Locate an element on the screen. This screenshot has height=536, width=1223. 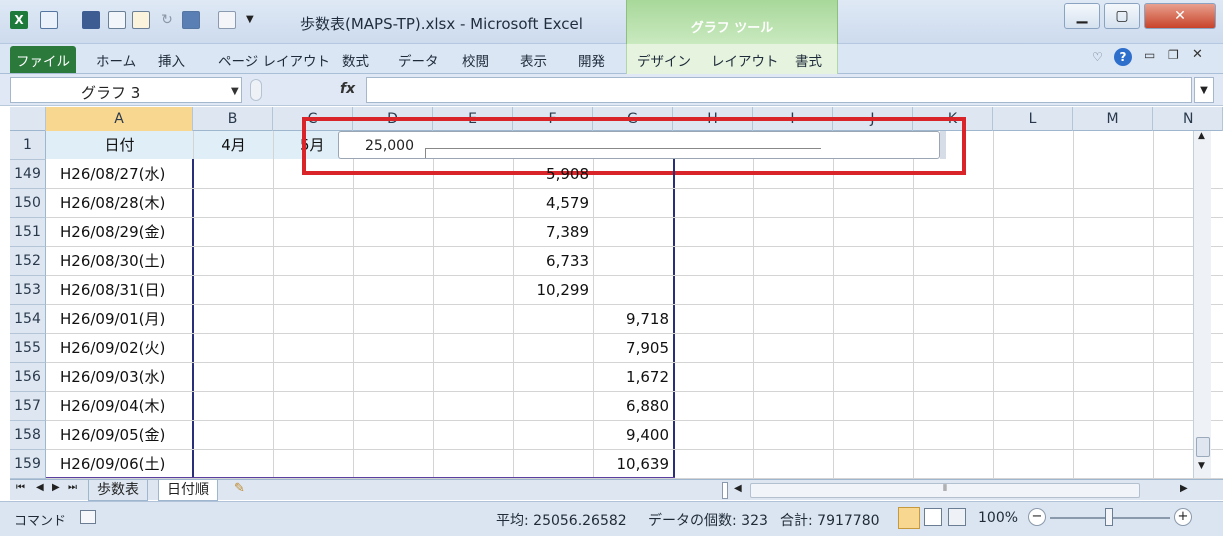
row-header: 152 is located at coordinates (28, 261).